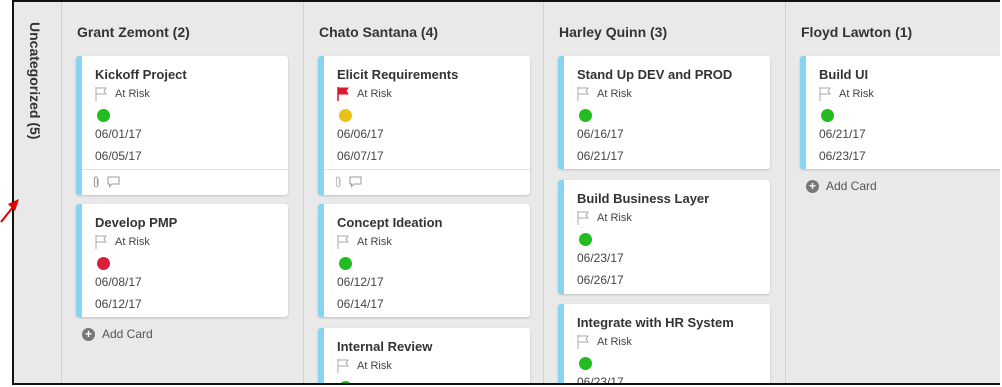 Image resolution: width=1002 pixels, height=387 pixels. Describe the element at coordinates (857, 32) in the screenshot. I see `column-title: Floyd Lawton (1)` at that location.